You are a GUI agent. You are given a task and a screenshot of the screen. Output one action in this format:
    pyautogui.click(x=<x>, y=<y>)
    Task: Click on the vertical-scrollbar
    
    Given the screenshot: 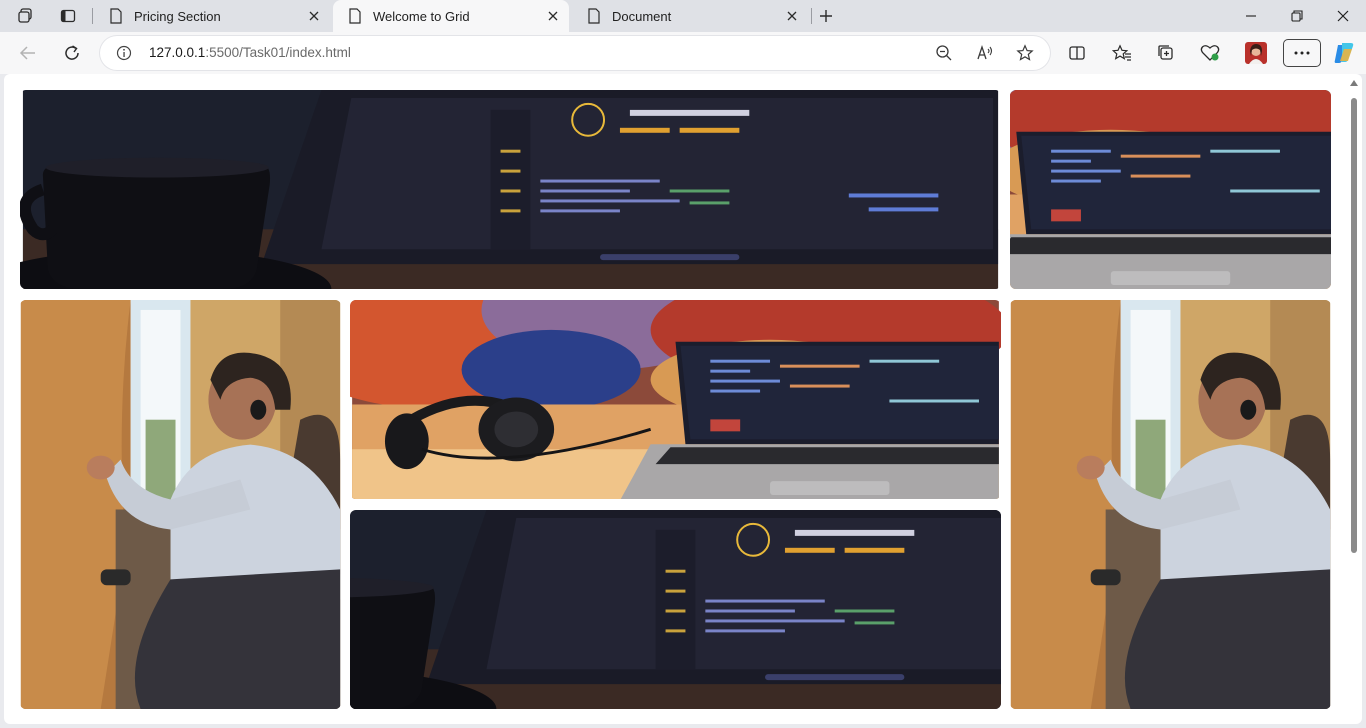 What is the action you would take?
    pyautogui.click(x=1353, y=399)
    